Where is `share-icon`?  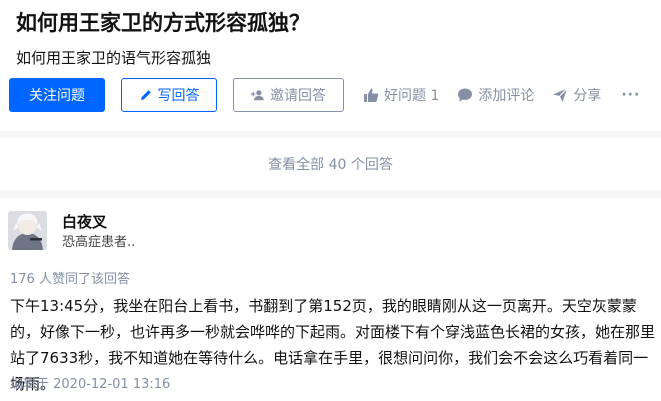
share-icon is located at coordinates (560, 95).